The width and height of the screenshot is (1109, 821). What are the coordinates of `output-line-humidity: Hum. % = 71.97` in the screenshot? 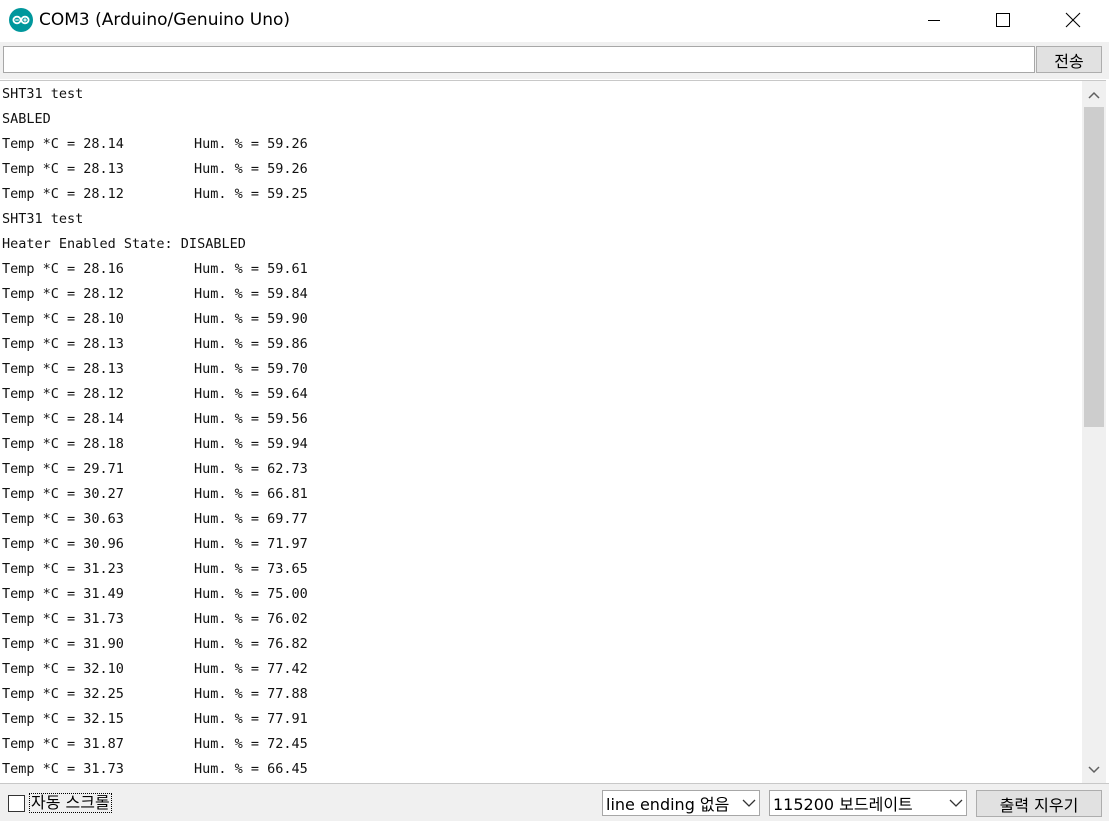 It's located at (251, 544).